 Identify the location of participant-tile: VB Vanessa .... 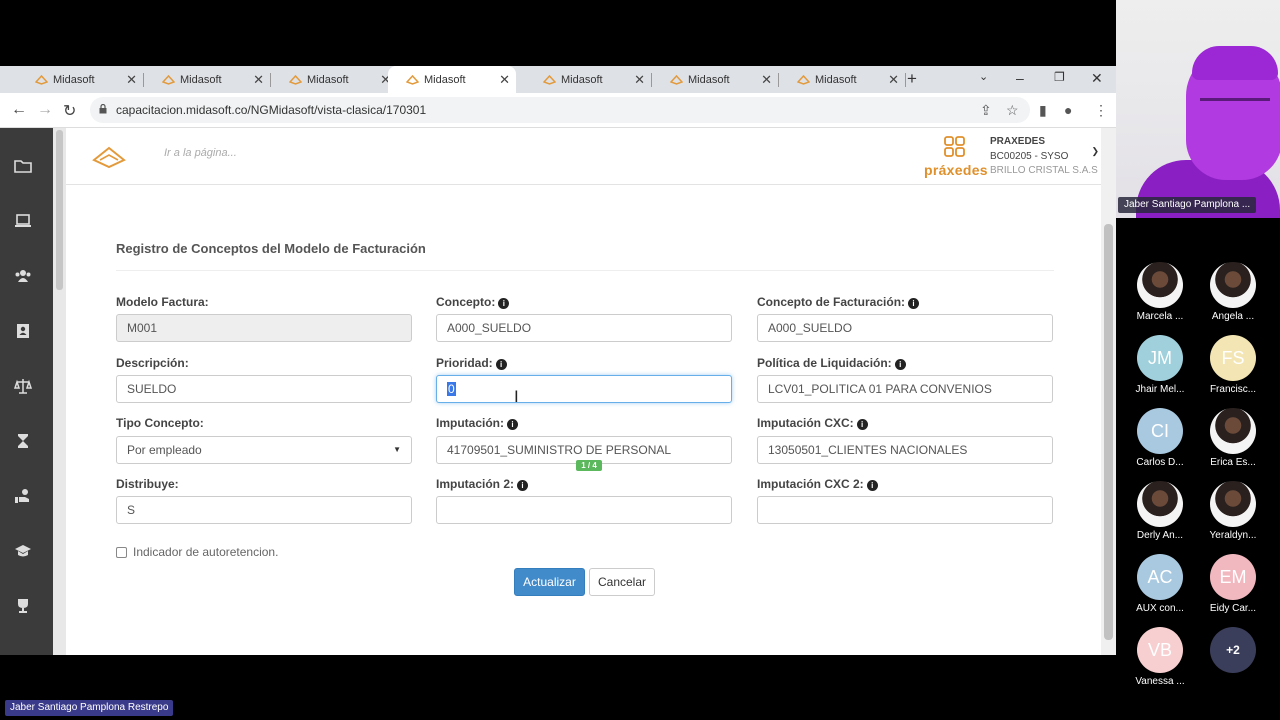
(1160, 657).